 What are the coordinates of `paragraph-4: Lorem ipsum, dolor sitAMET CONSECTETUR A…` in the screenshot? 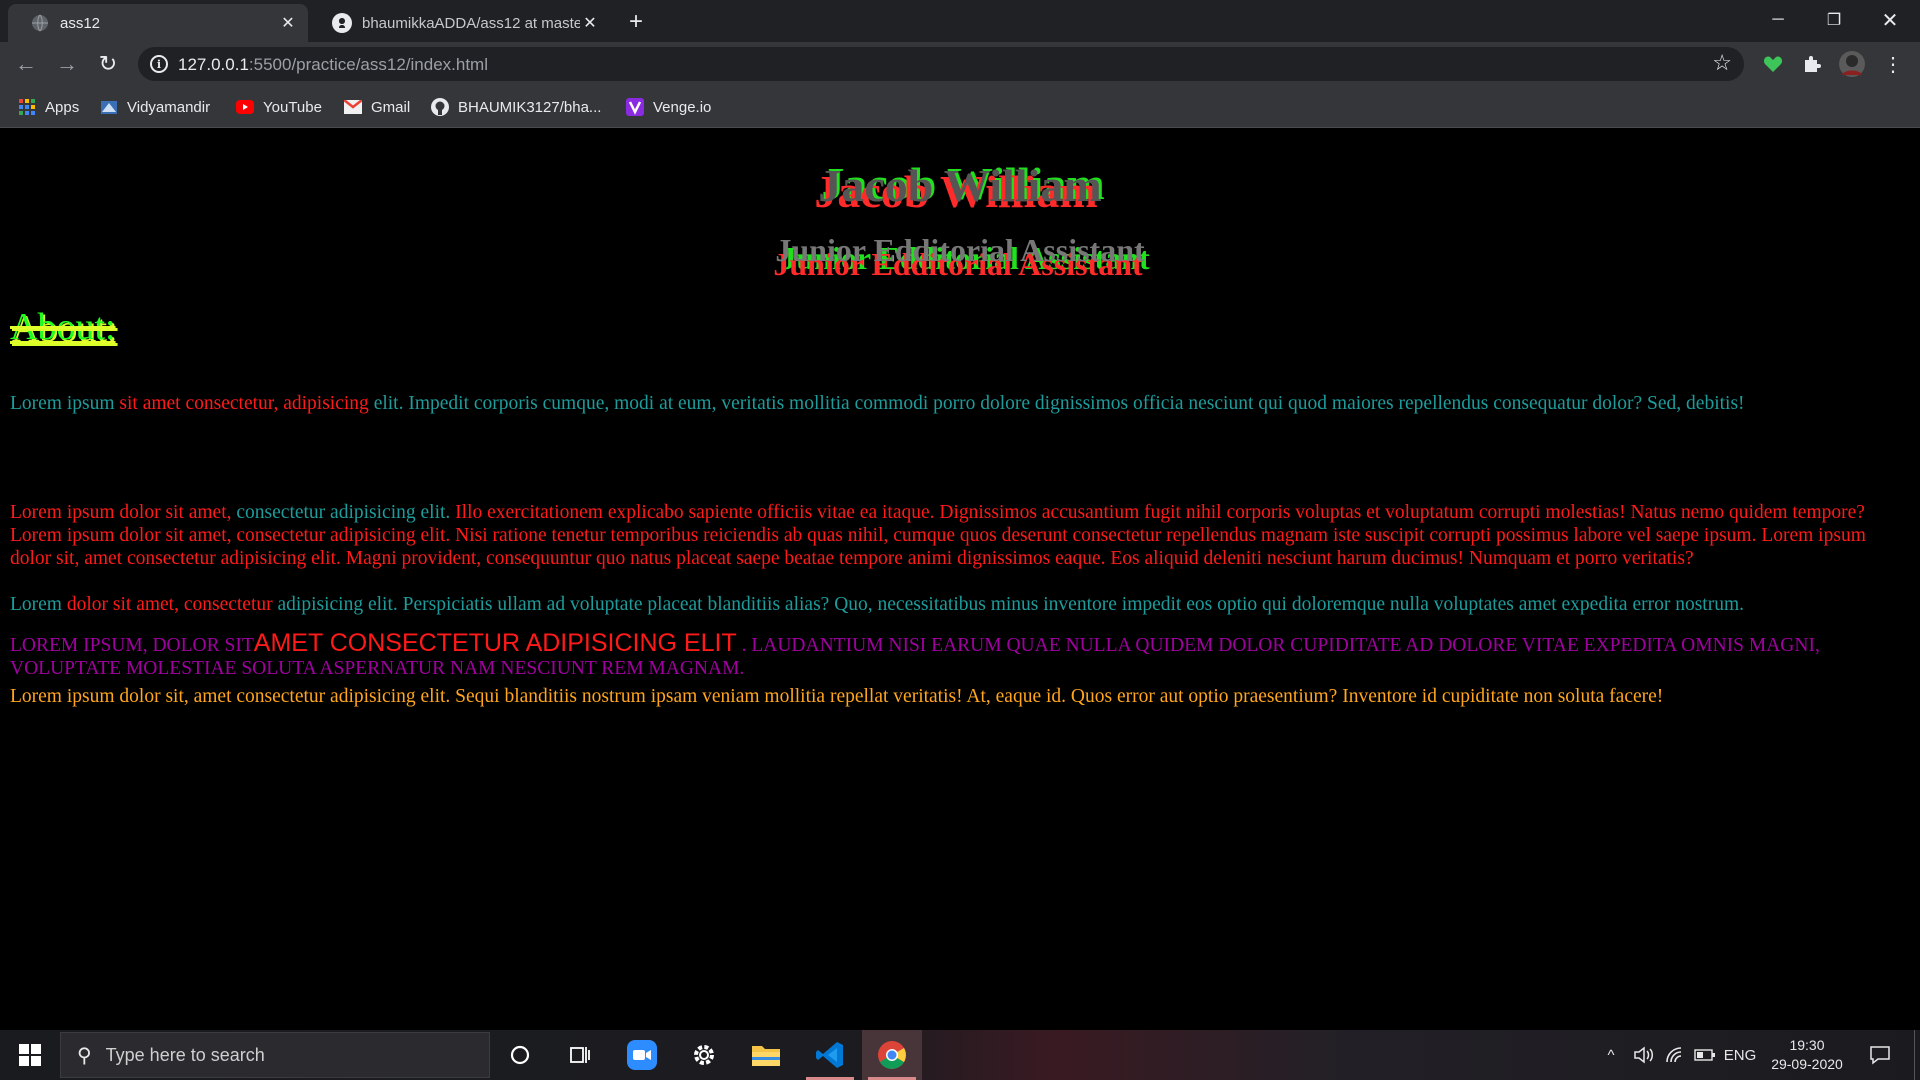 It's located at (915, 654).